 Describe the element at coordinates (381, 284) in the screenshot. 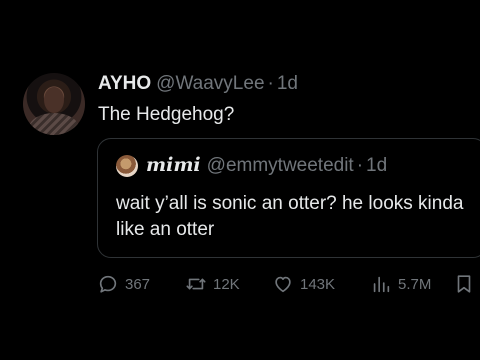

I see `views-chart-icon` at that location.